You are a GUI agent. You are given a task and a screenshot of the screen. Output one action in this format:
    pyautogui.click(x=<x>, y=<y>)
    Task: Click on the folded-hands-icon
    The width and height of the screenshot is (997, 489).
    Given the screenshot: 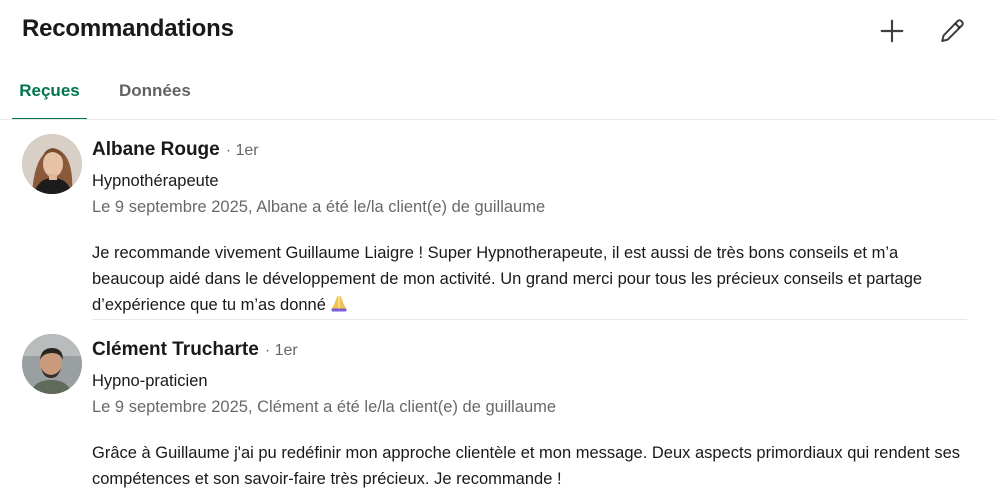 What is the action you would take?
    pyautogui.click(x=339, y=307)
    